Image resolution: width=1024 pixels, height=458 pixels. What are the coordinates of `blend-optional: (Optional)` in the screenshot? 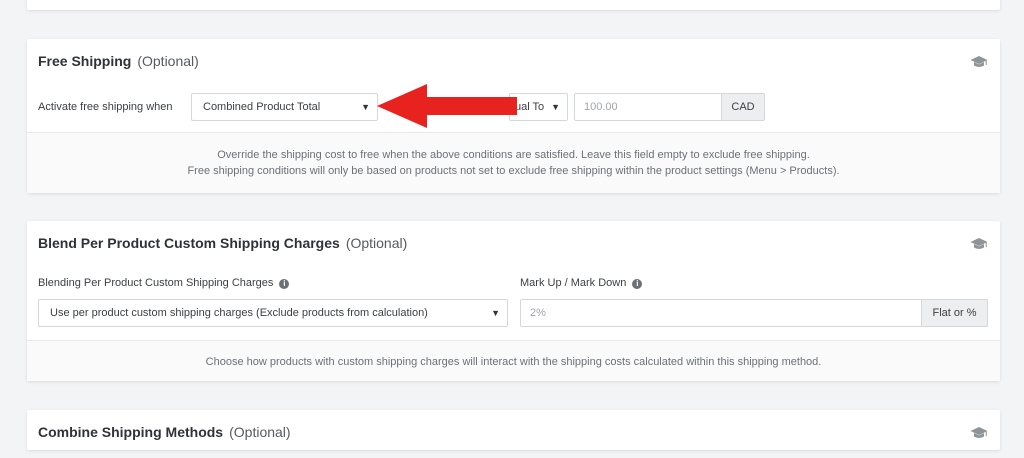 It's located at (376, 243).